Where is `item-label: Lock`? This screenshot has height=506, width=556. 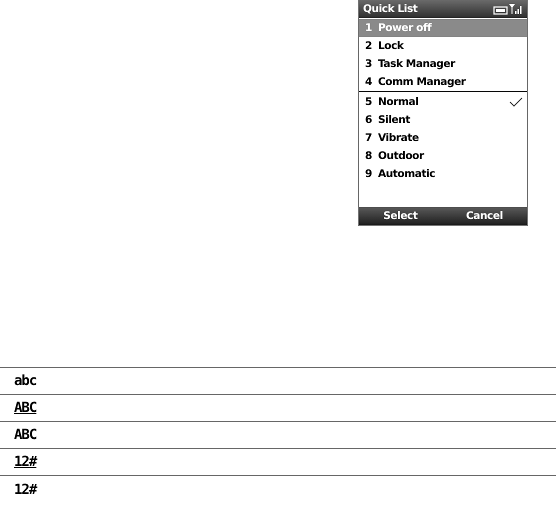
item-label: Lock is located at coordinates (391, 46).